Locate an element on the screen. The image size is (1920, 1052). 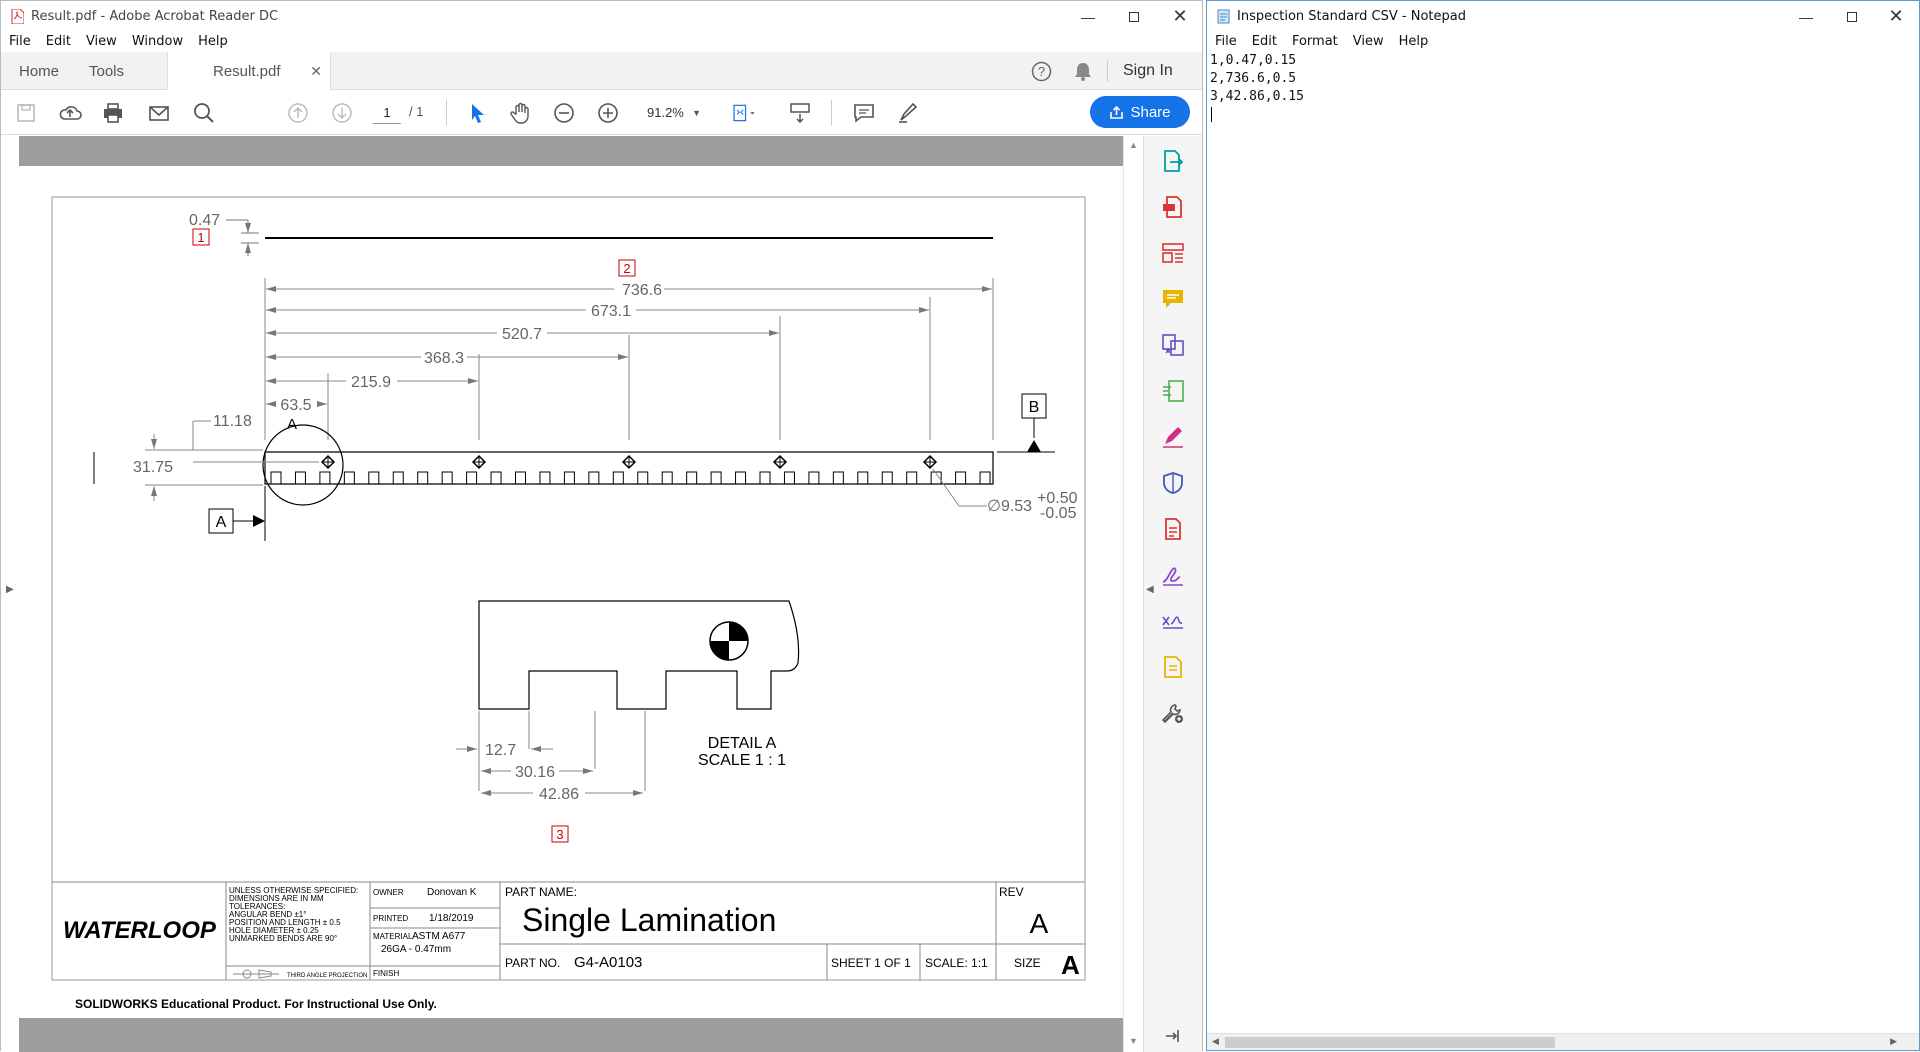
zoom-out-icon is located at coordinates (564, 113).